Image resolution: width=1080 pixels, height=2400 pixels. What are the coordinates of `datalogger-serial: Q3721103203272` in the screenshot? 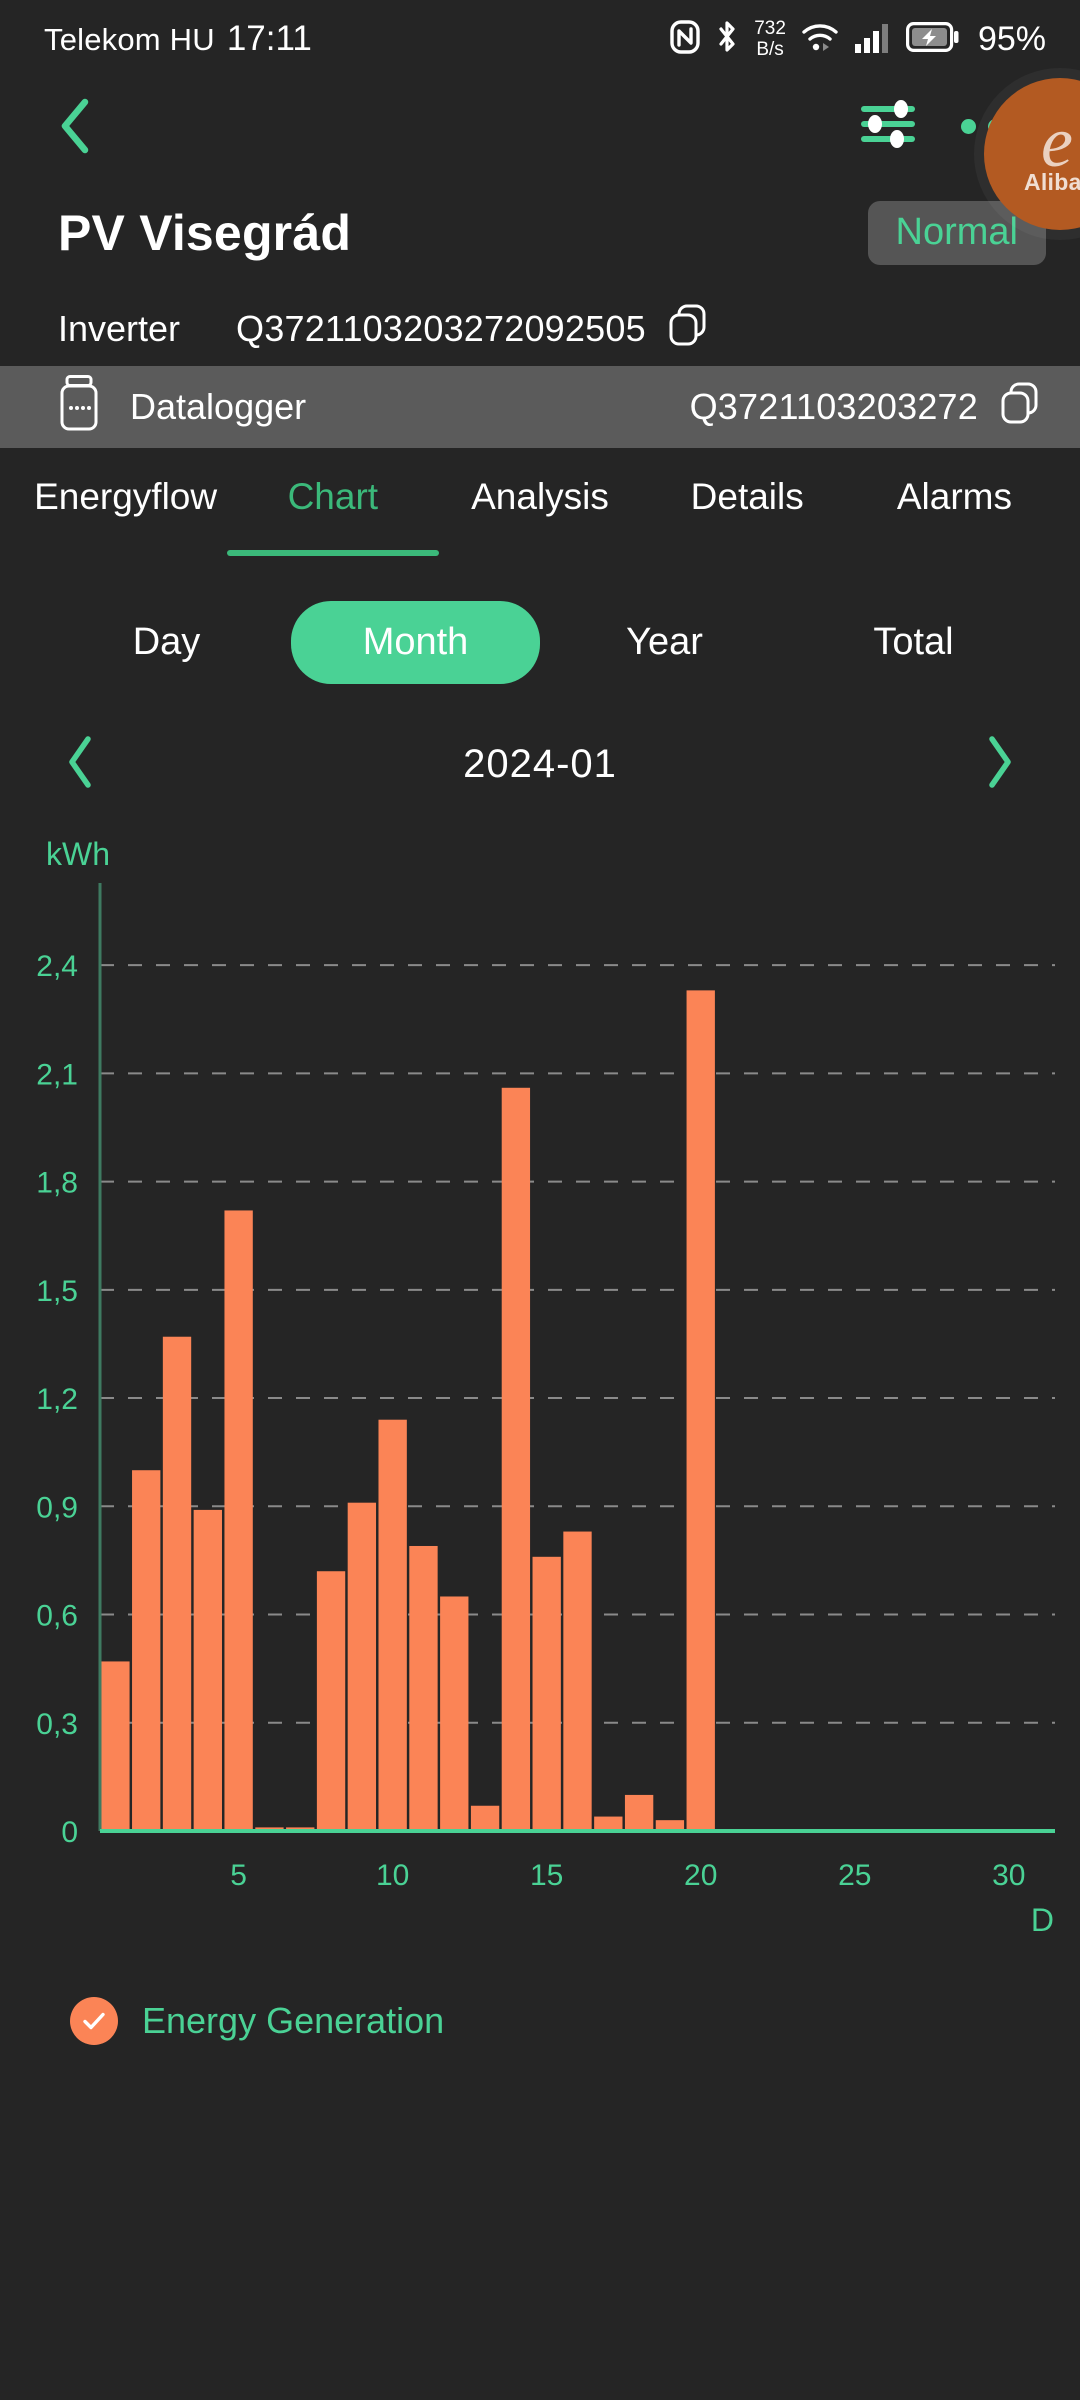 It's located at (833, 406).